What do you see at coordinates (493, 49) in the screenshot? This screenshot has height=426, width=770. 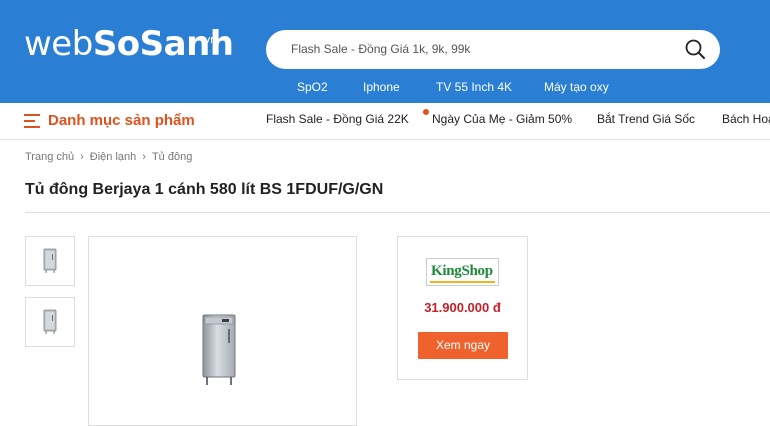 I see `search-input: Flash Sale - Đồng Giá 1k, 9k, 99k` at bounding box center [493, 49].